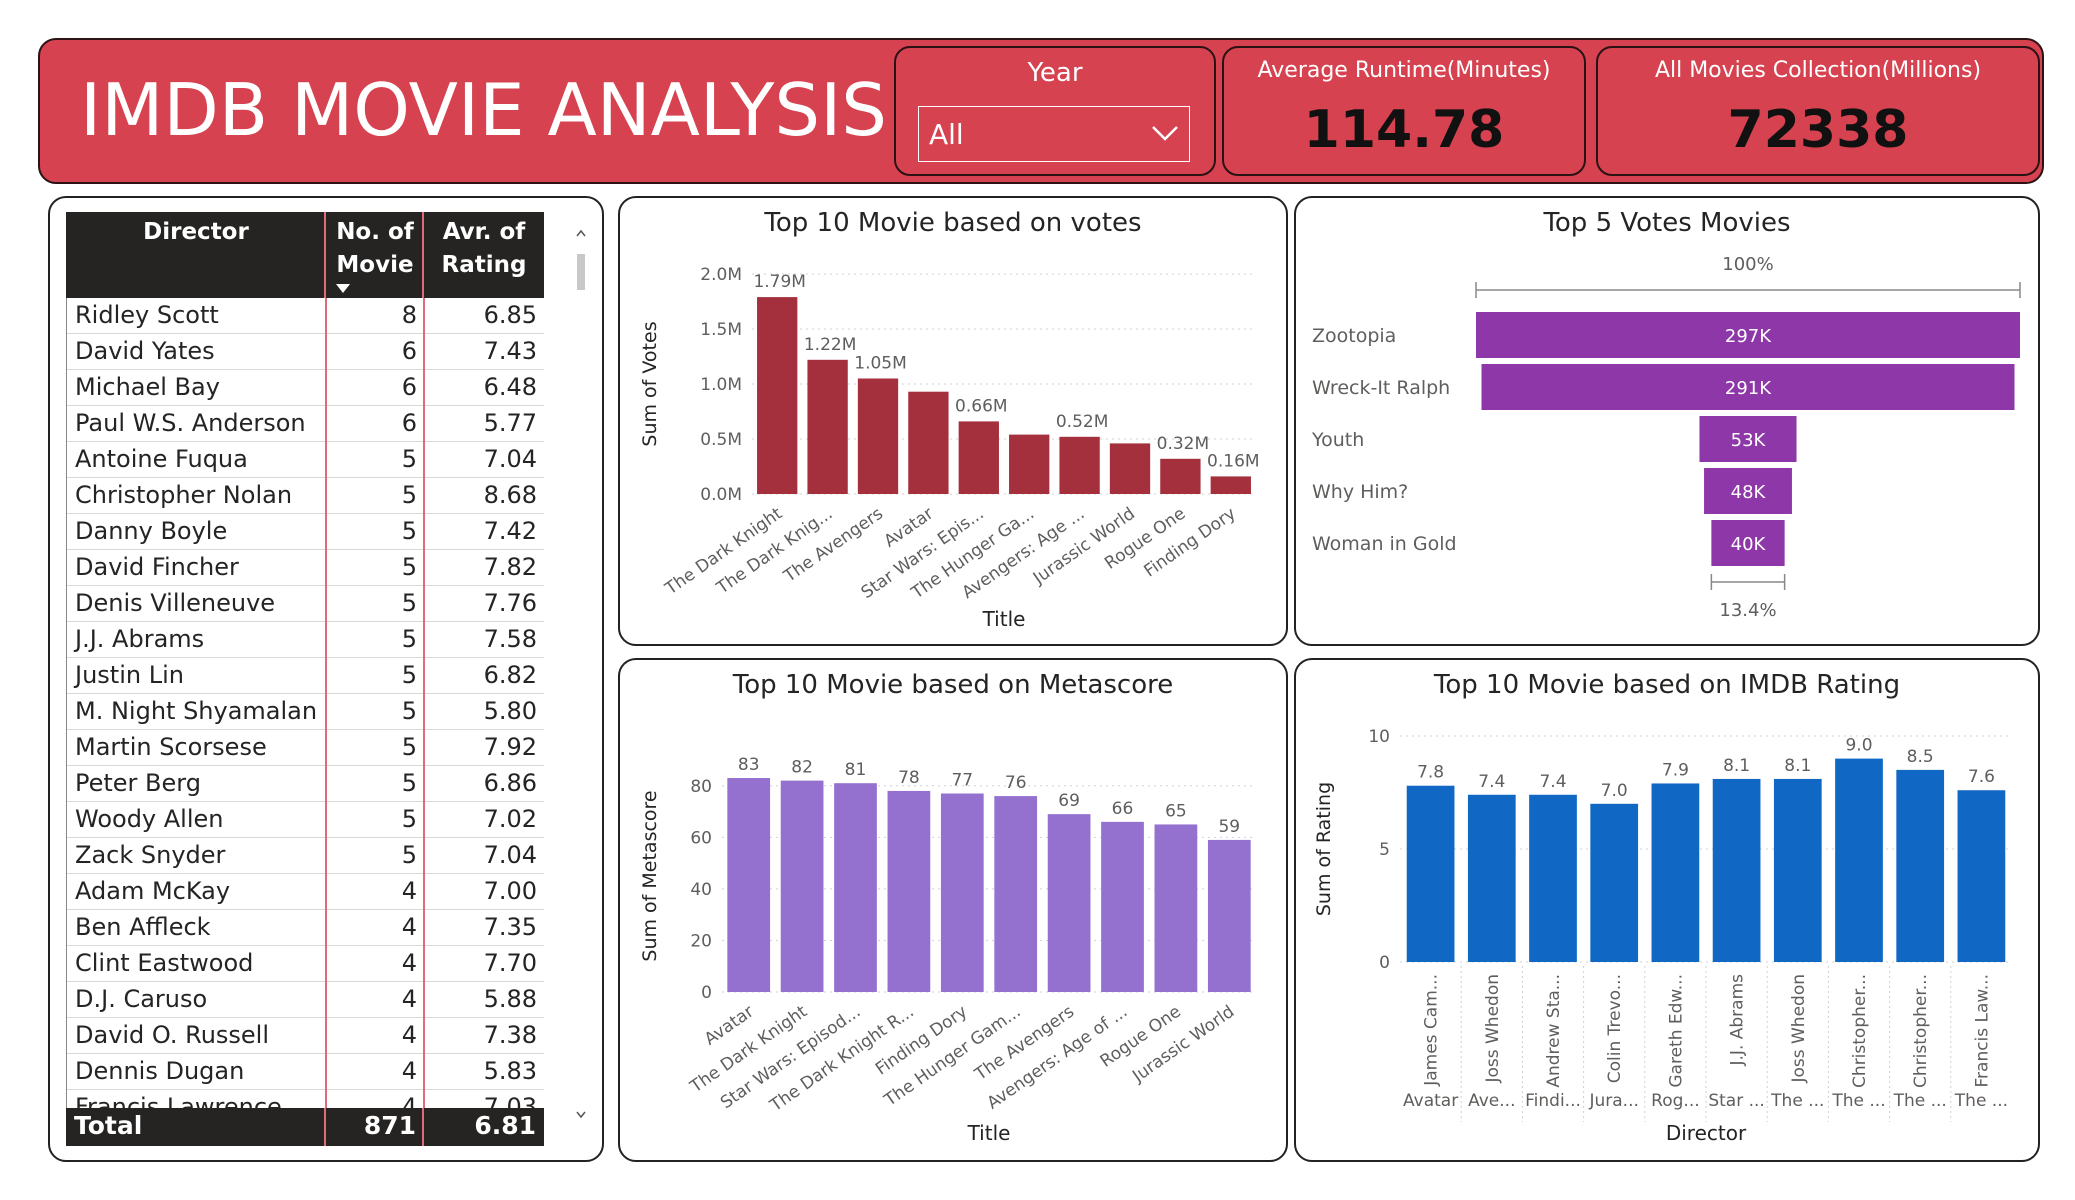 This screenshot has height=1200, width=2075. I want to click on avg-rating: 6.86, so click(510, 783).